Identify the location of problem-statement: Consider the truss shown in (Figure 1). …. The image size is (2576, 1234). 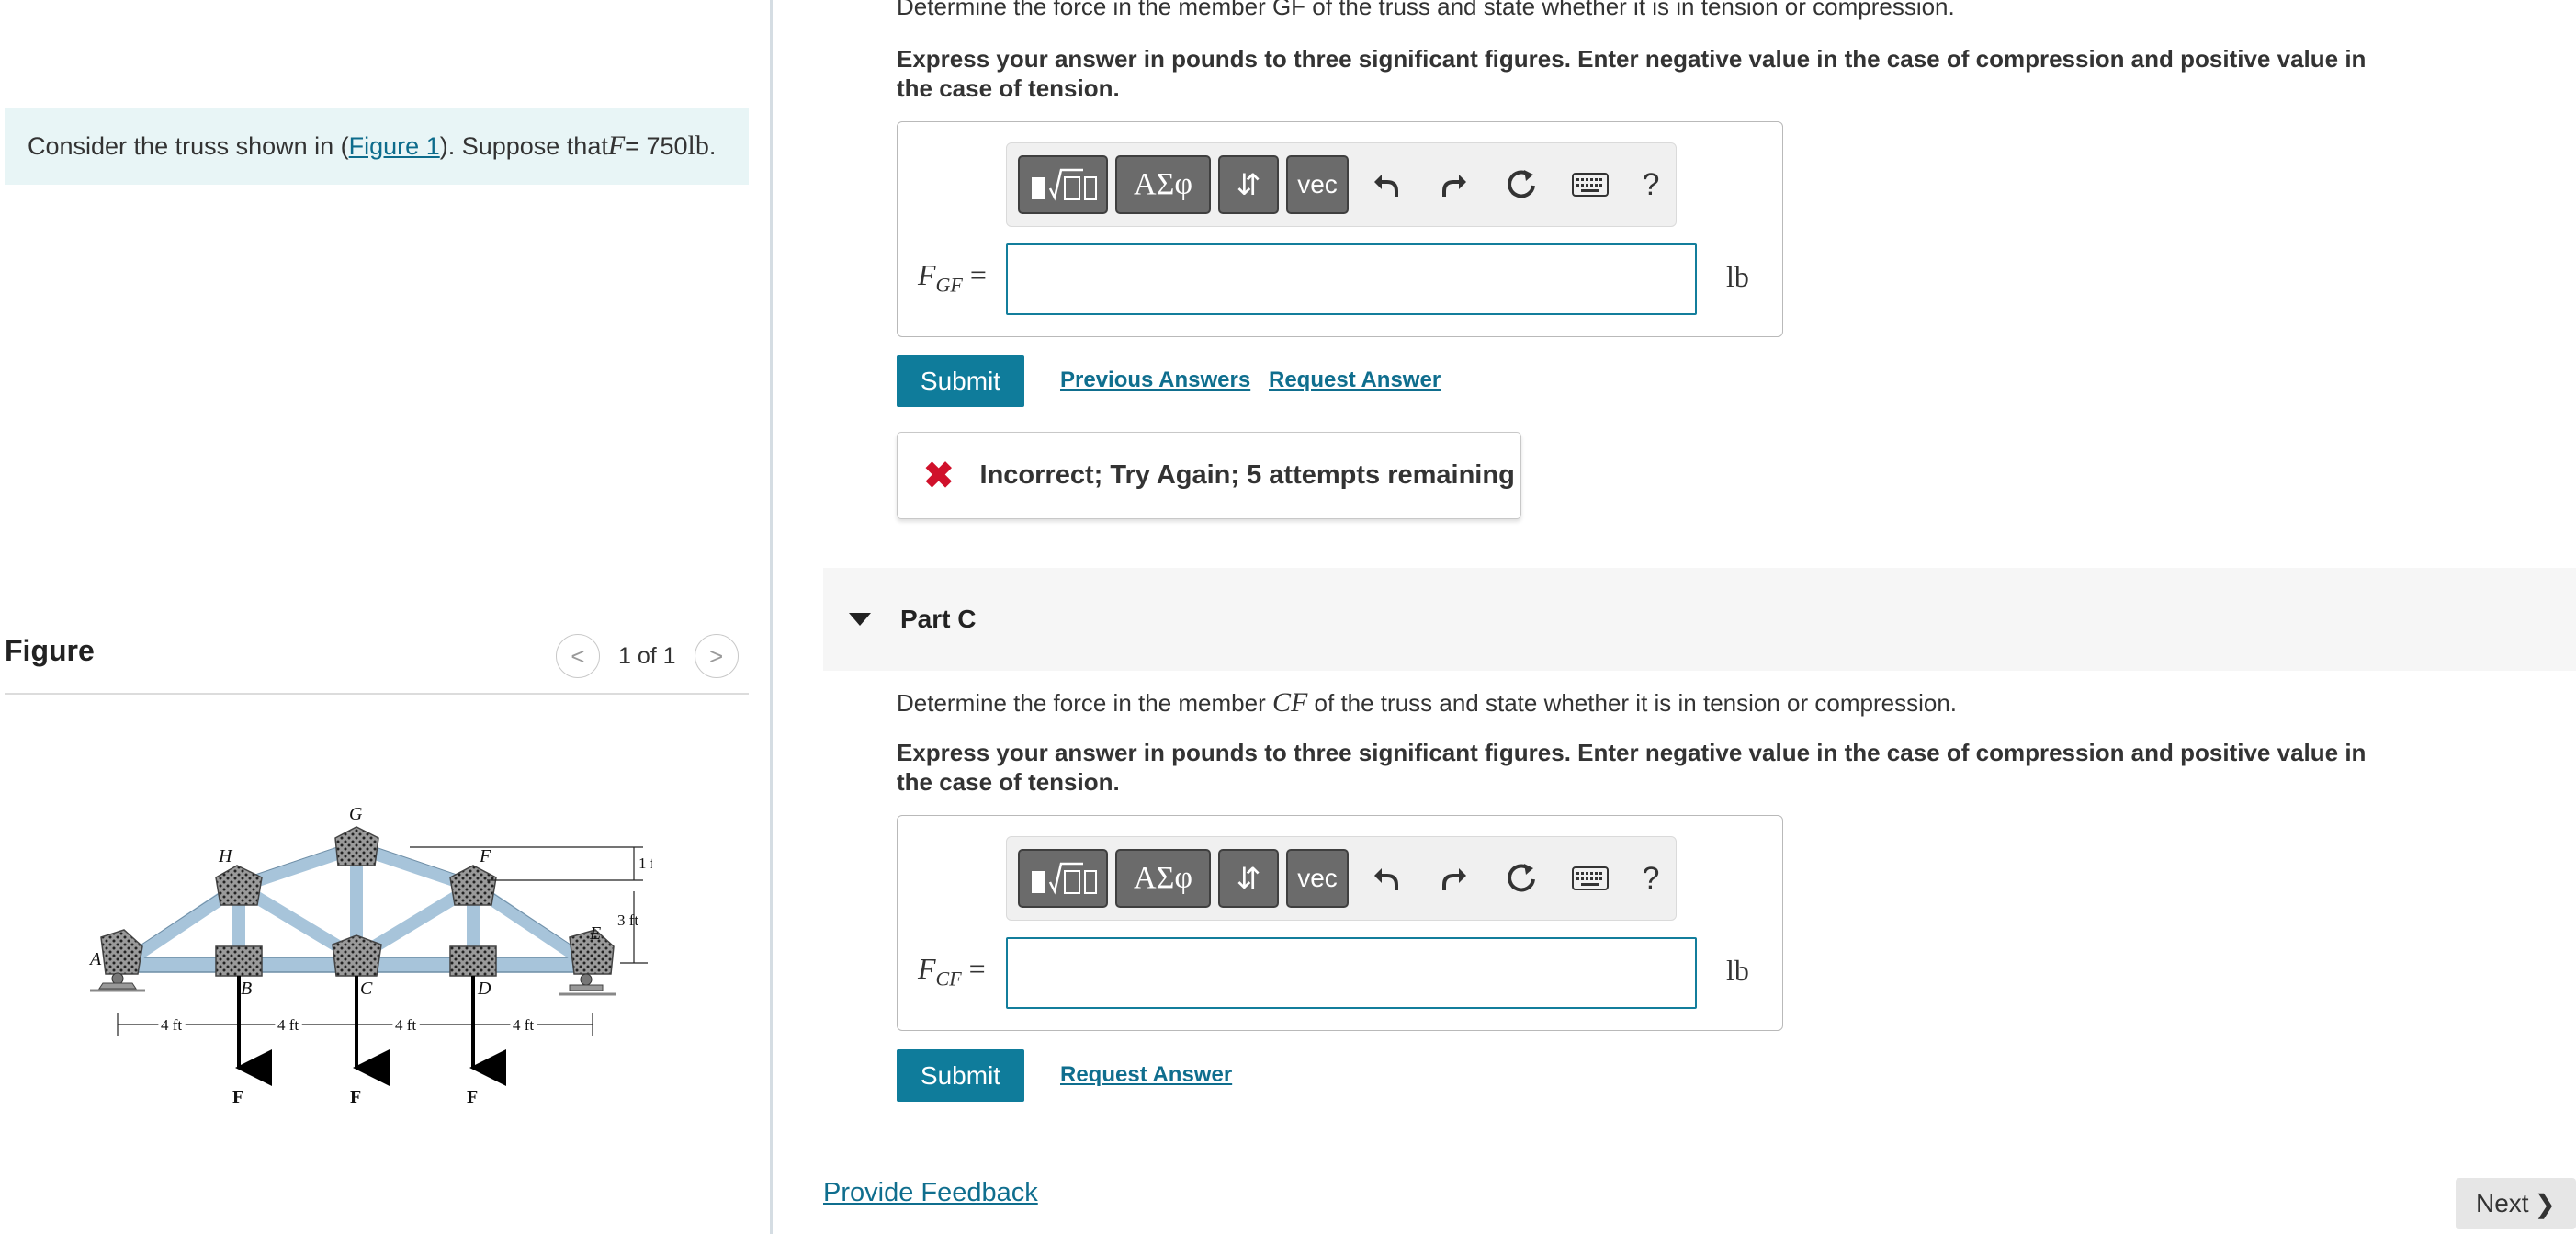
(377, 146).